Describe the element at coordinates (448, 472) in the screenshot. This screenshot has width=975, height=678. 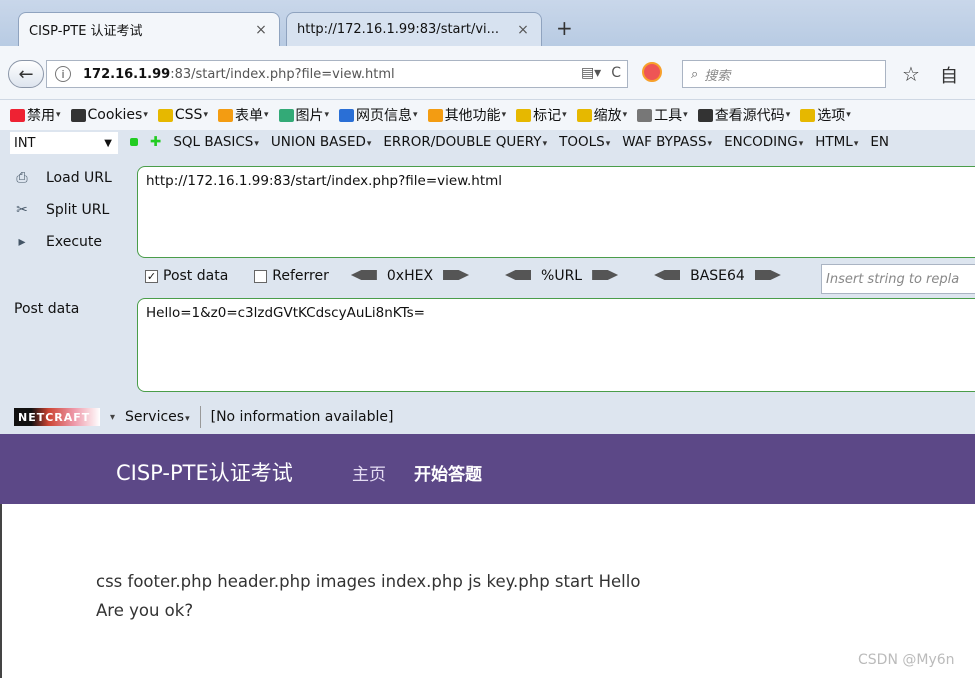
I see `nav-start-link: 开始答题` at that location.